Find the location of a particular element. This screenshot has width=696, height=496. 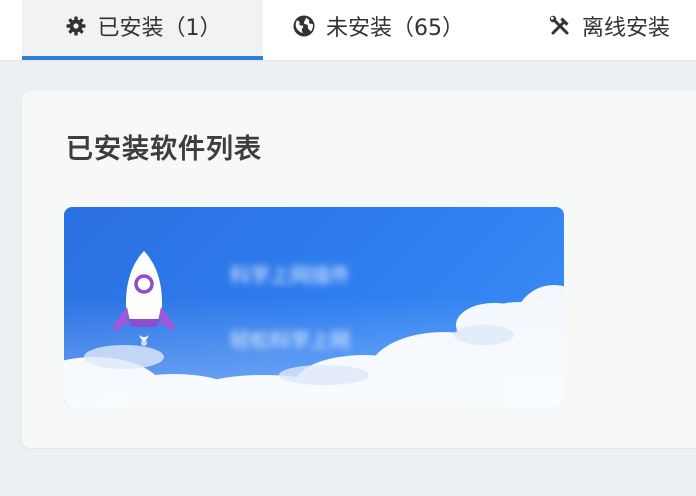

gear-icon is located at coordinates (76, 26).